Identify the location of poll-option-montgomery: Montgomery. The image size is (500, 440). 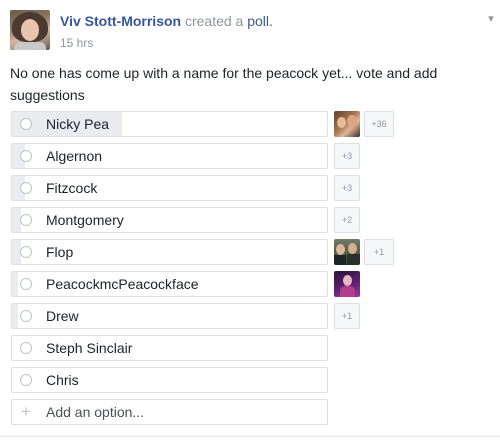
(169, 220).